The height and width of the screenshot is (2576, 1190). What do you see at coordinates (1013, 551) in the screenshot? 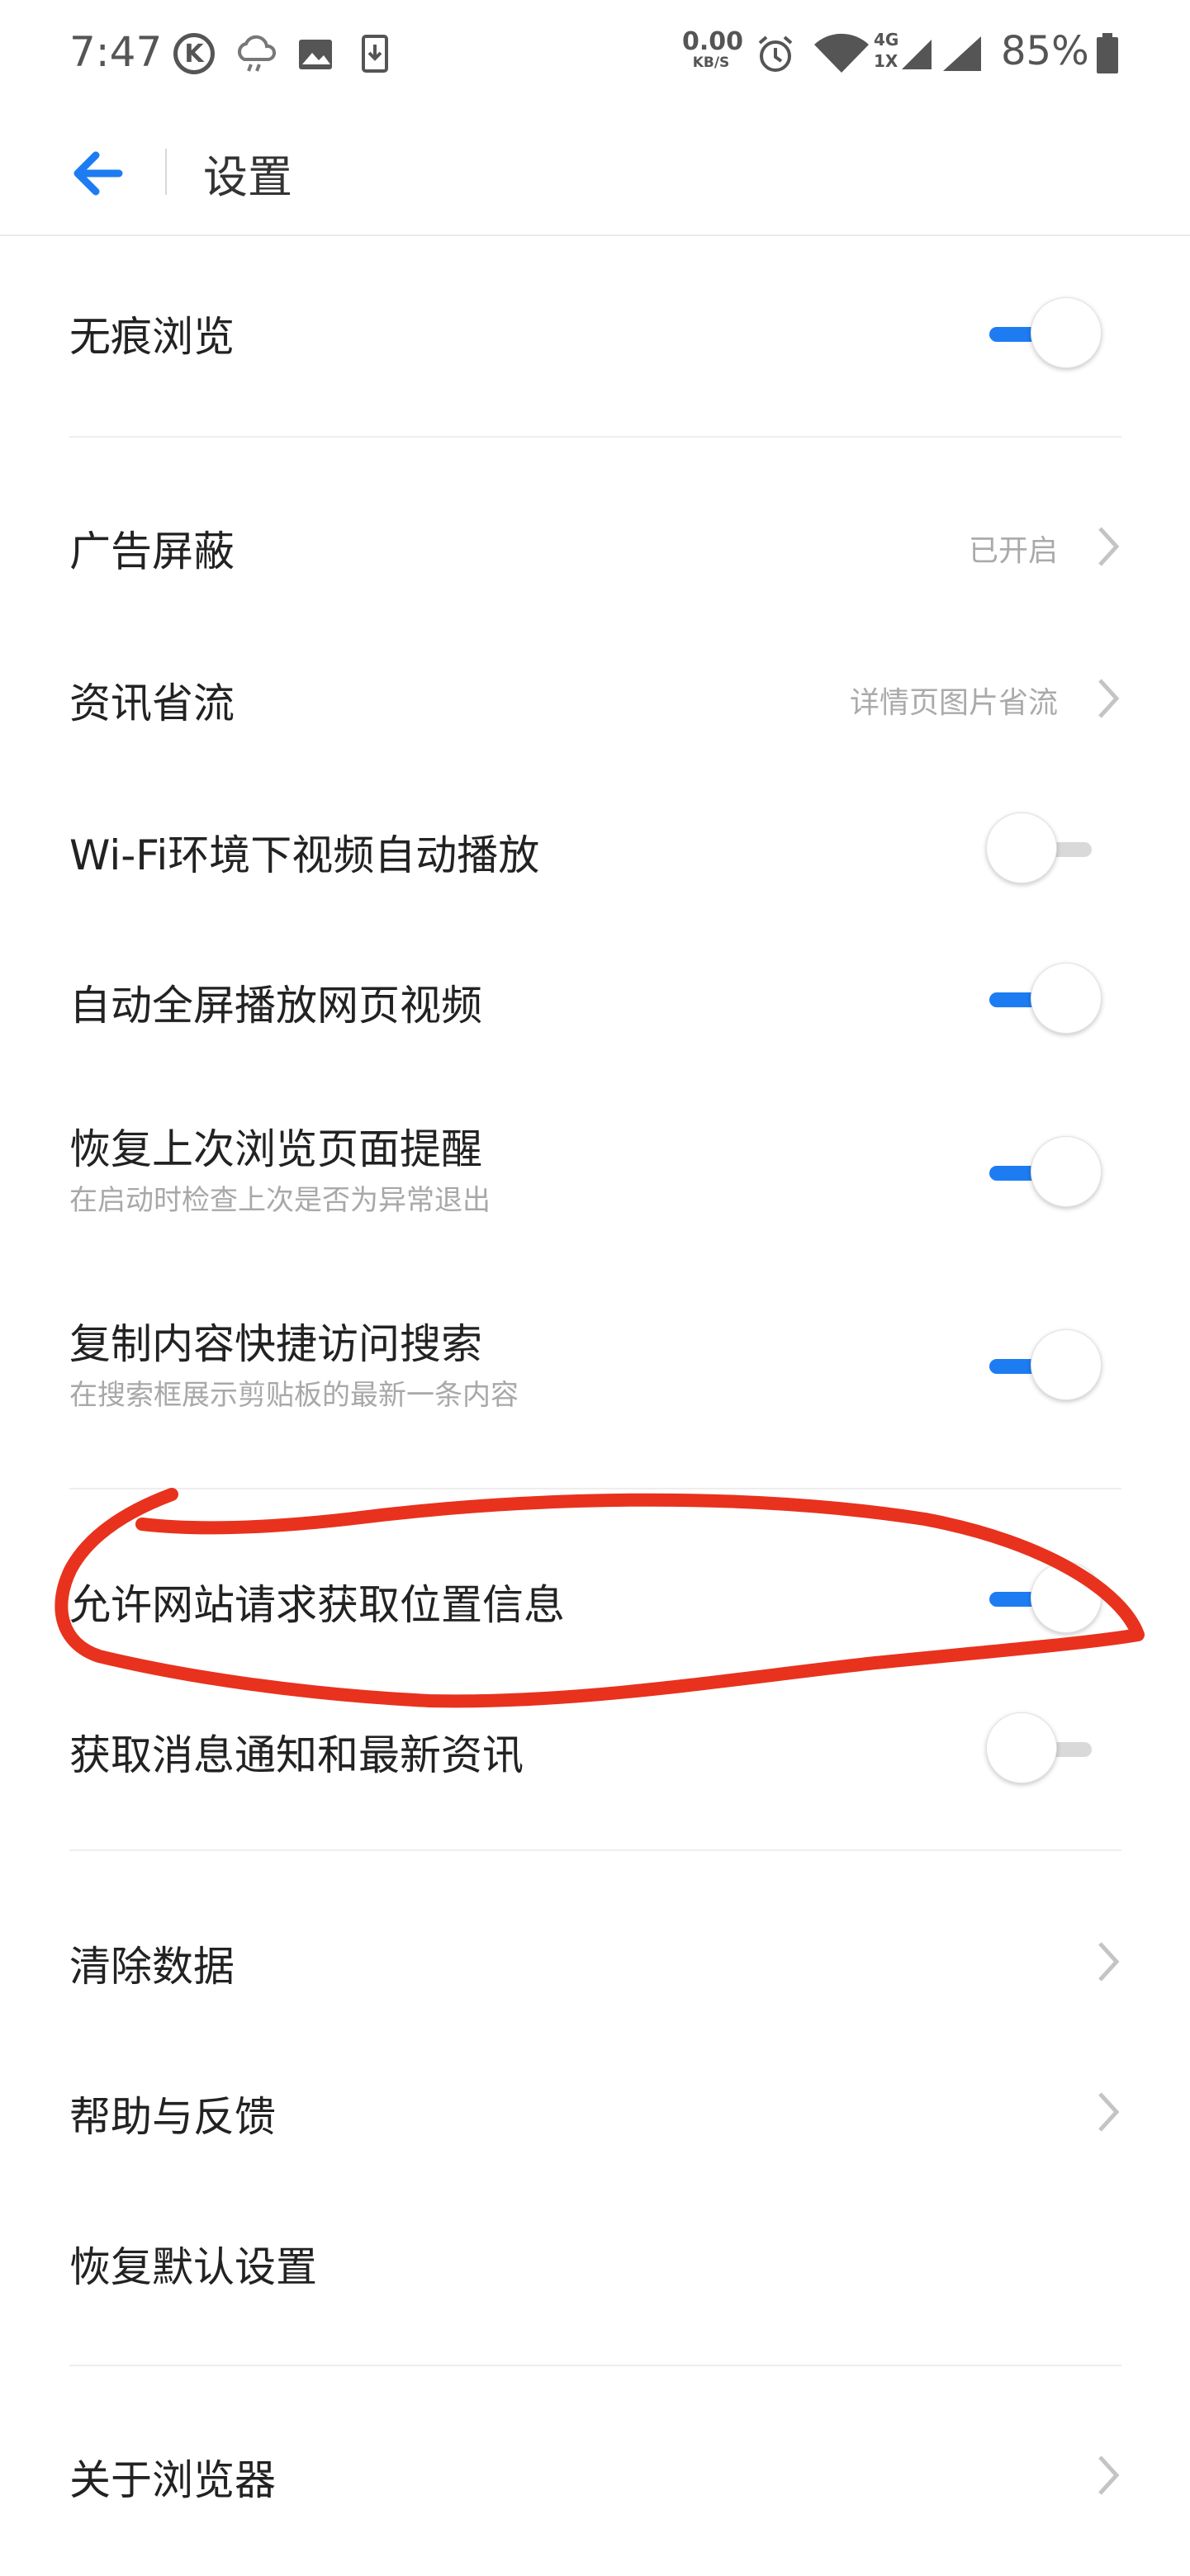
I see `ad-block-status: 已开启` at bounding box center [1013, 551].